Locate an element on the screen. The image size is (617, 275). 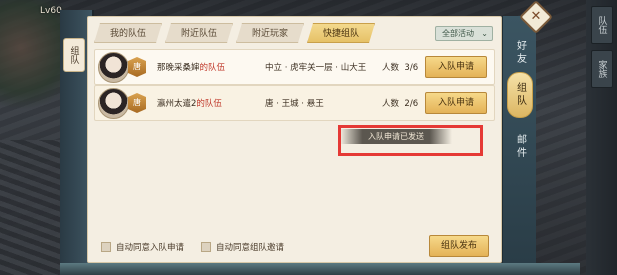
tab-nearby-players: 附近玩家 is located at coordinates (270, 33).